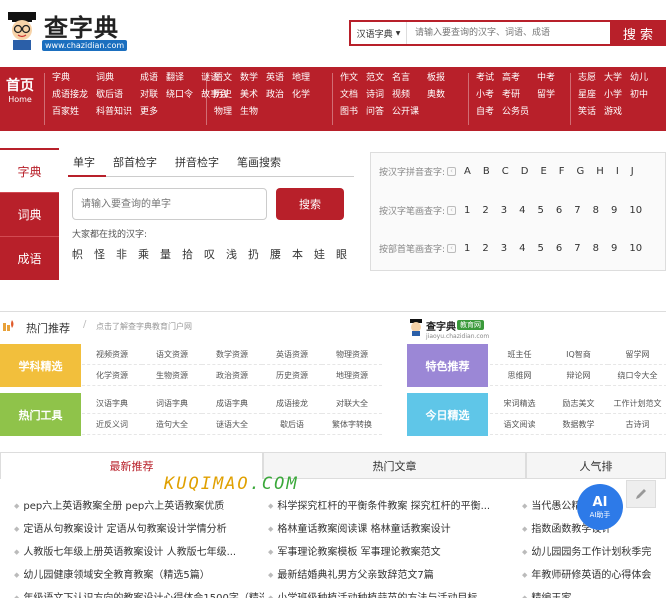  I want to click on nav-link: 成语, so click(149, 78).